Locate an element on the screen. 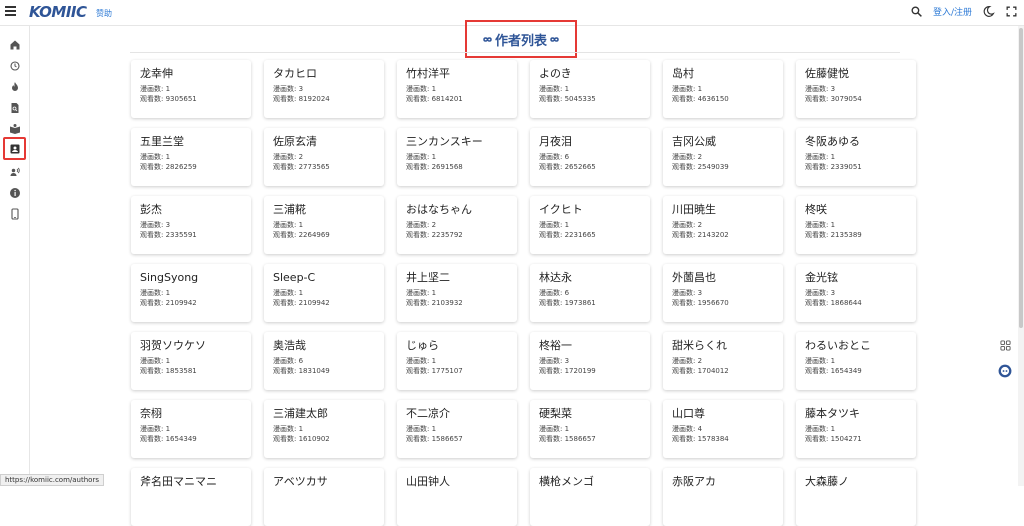  site-logo: KOMIIC is located at coordinates (58, 12).